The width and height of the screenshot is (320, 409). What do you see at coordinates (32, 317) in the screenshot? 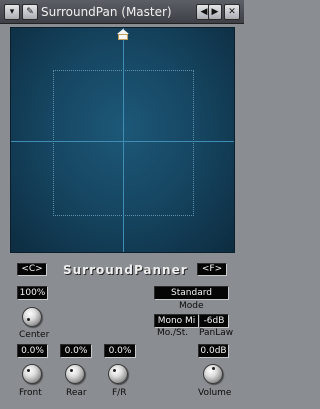
I see `center-knob` at bounding box center [32, 317].